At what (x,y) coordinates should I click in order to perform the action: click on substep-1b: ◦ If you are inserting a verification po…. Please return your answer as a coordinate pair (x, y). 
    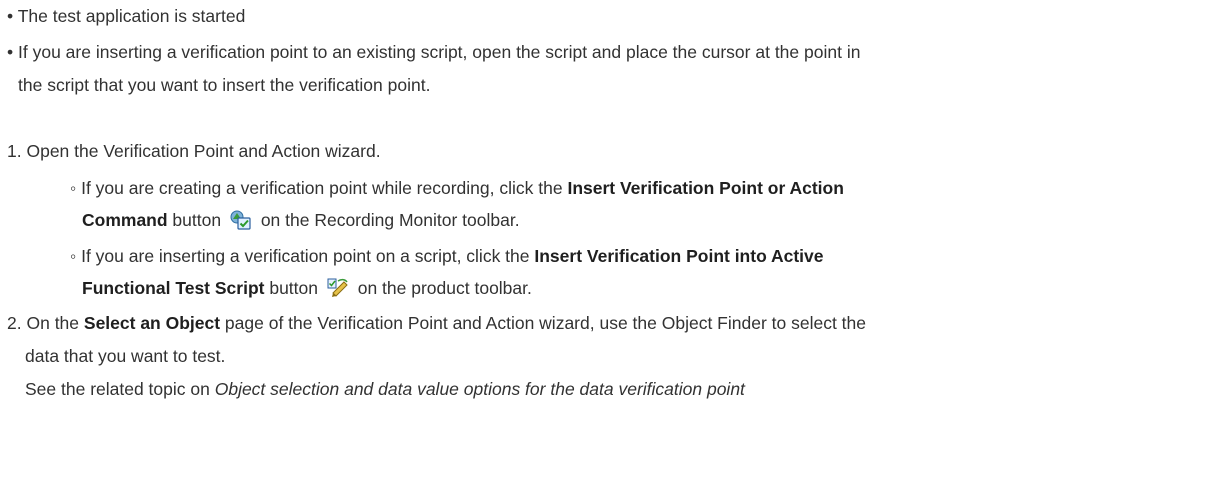
    Looking at the image, I should click on (447, 256).